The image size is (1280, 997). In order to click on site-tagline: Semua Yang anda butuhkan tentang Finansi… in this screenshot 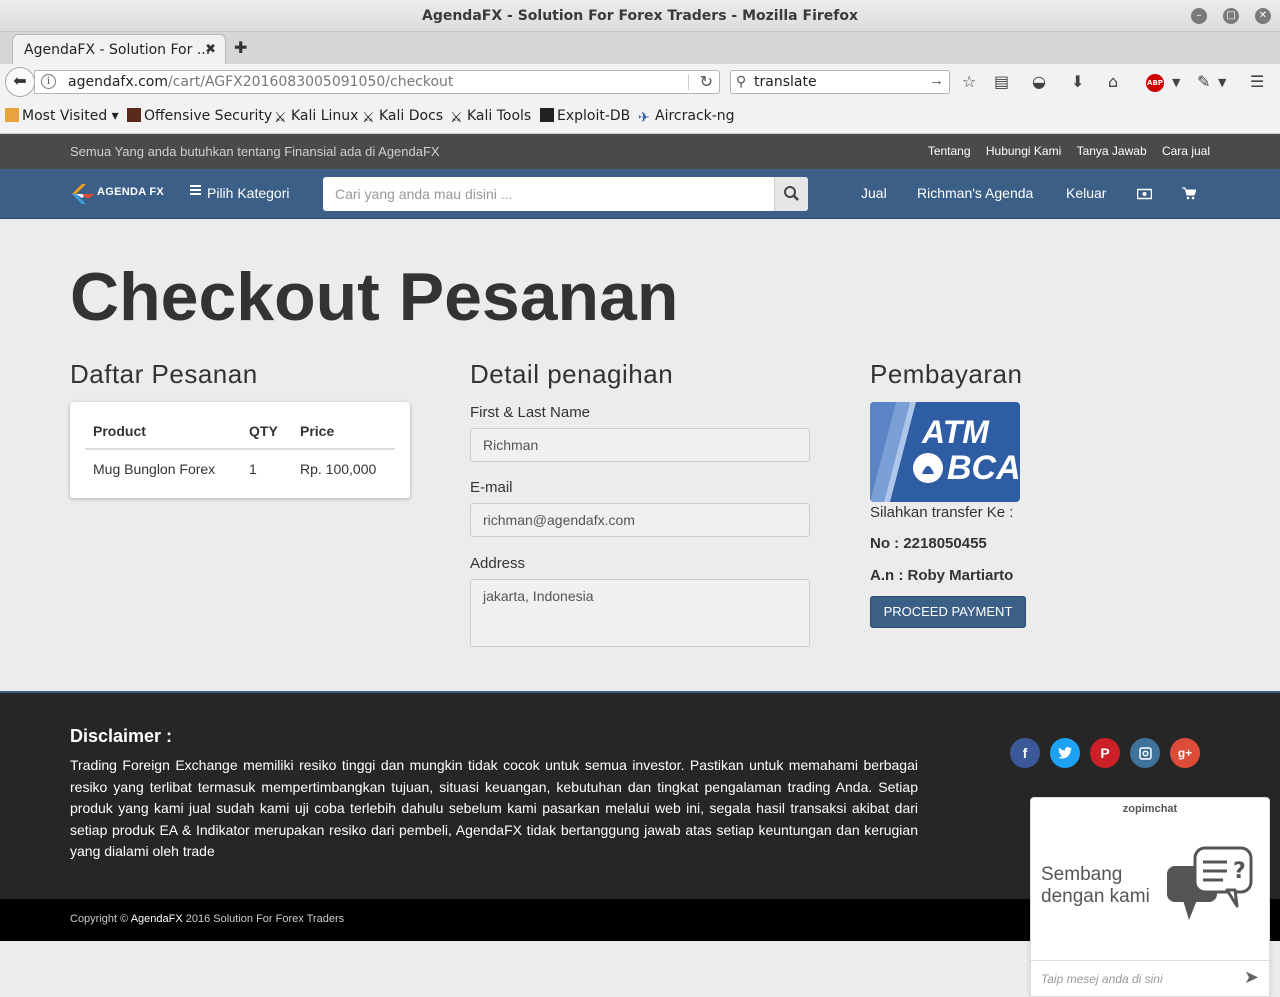, I will do `click(255, 151)`.